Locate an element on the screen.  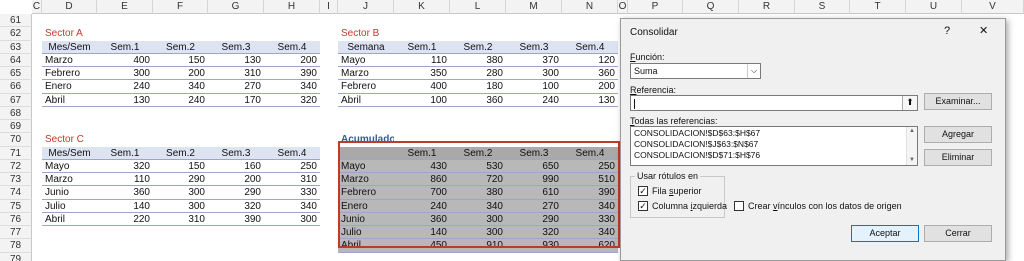
scroll-up-icon: ▲ is located at coordinates (912, 131).